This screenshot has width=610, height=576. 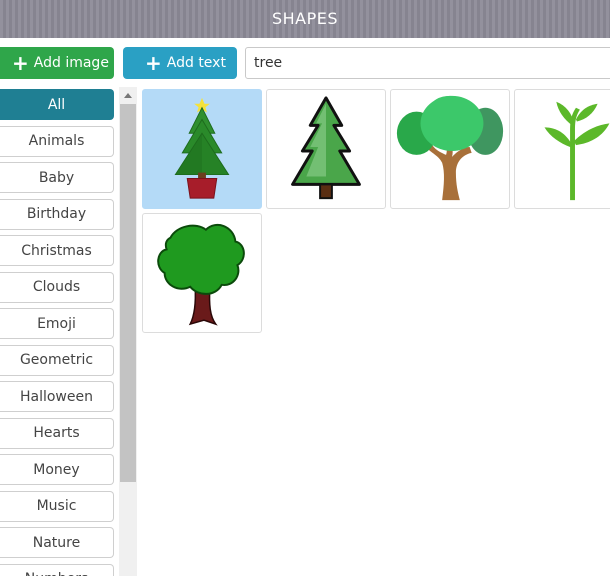 I want to click on leafy-tree-icon, so click(x=450, y=148).